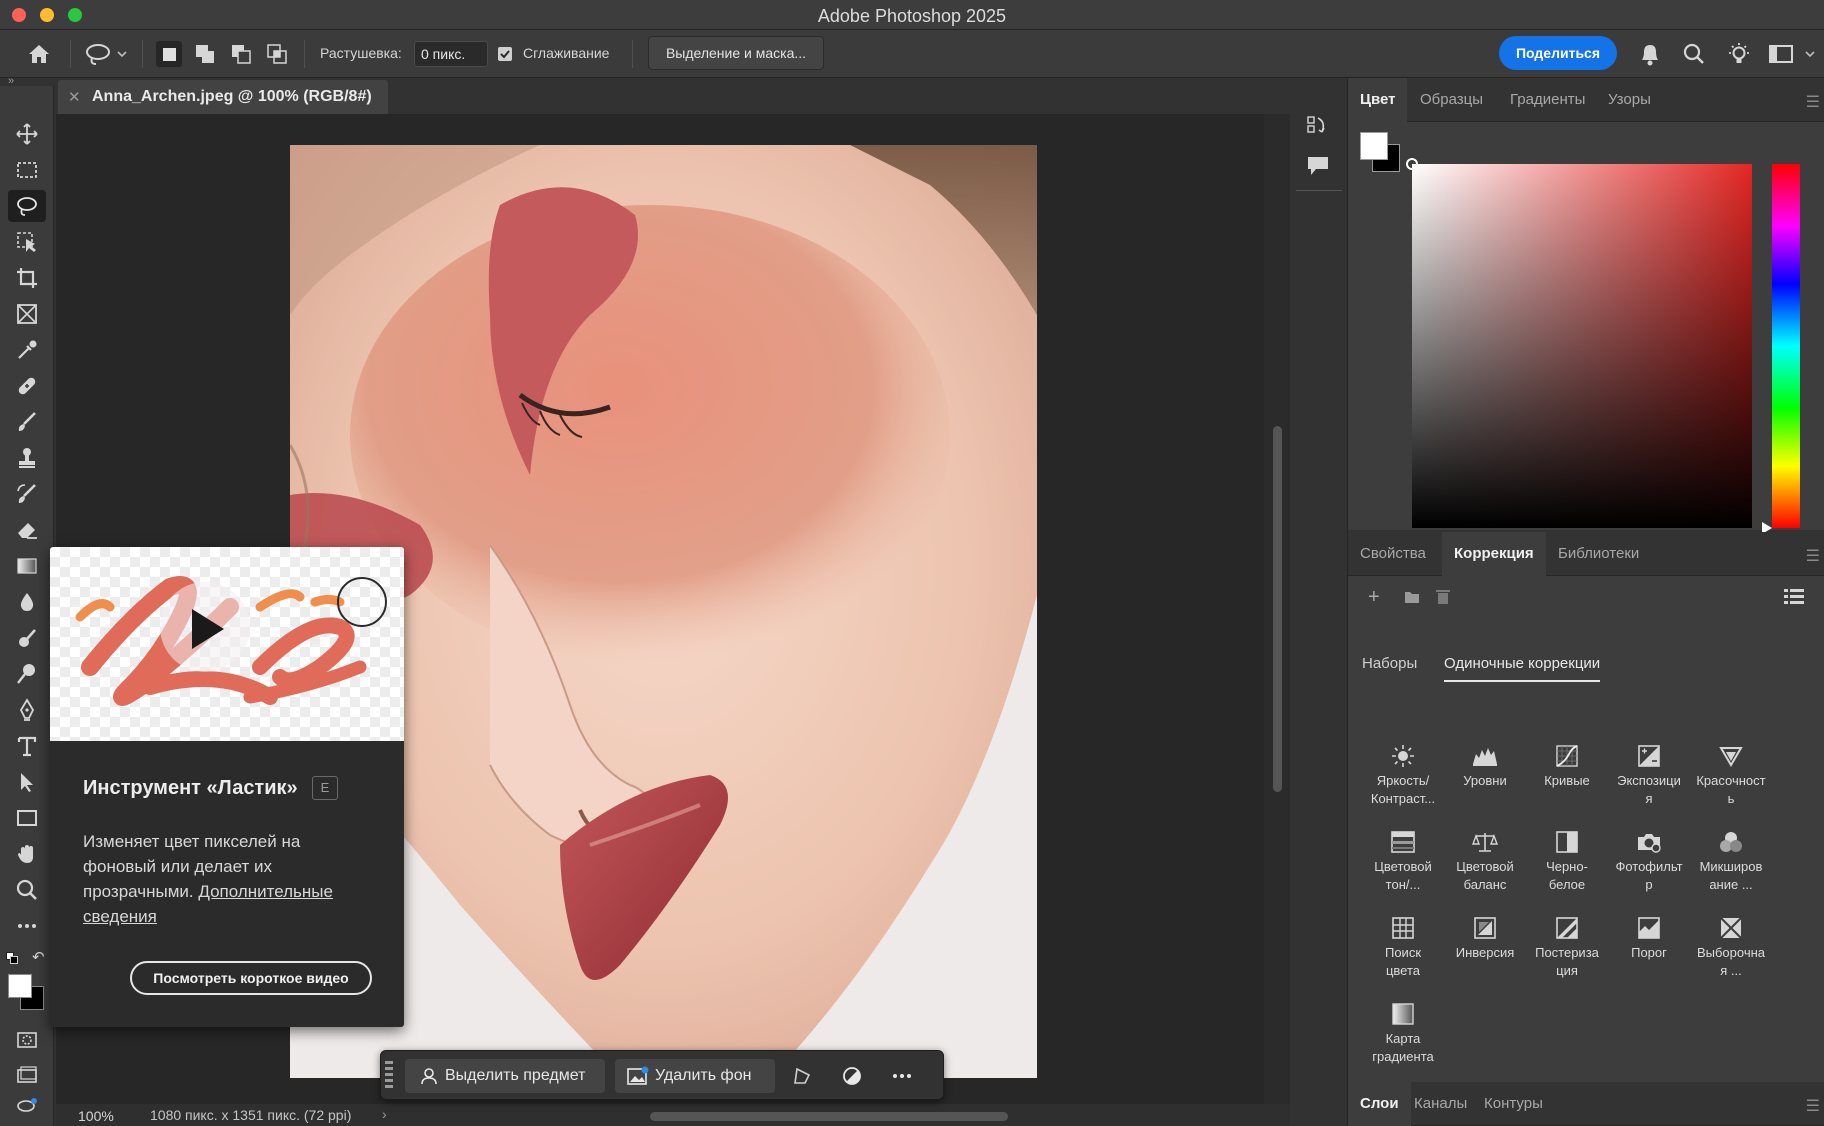  I want to click on horizontal-scroll-thumb, so click(829, 1116).